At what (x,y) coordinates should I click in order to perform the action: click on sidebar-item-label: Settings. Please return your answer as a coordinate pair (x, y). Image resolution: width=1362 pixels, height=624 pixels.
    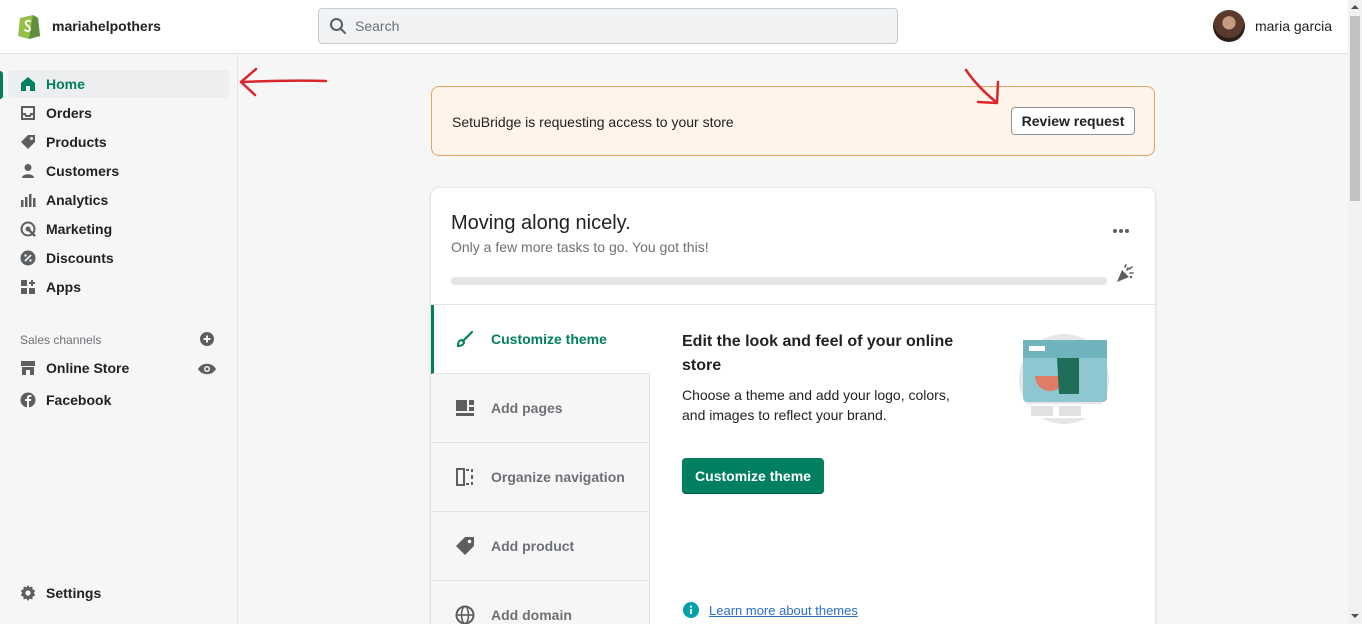
    Looking at the image, I should click on (74, 593).